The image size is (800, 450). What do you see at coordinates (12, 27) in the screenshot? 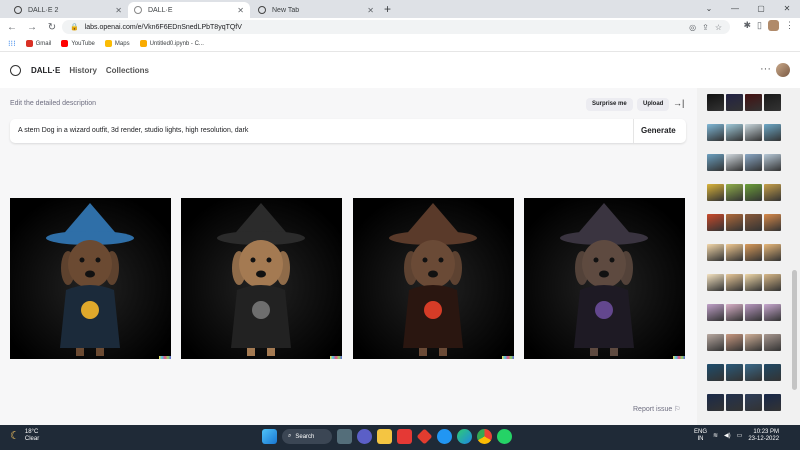
I see `back-icon: ←` at bounding box center [12, 27].